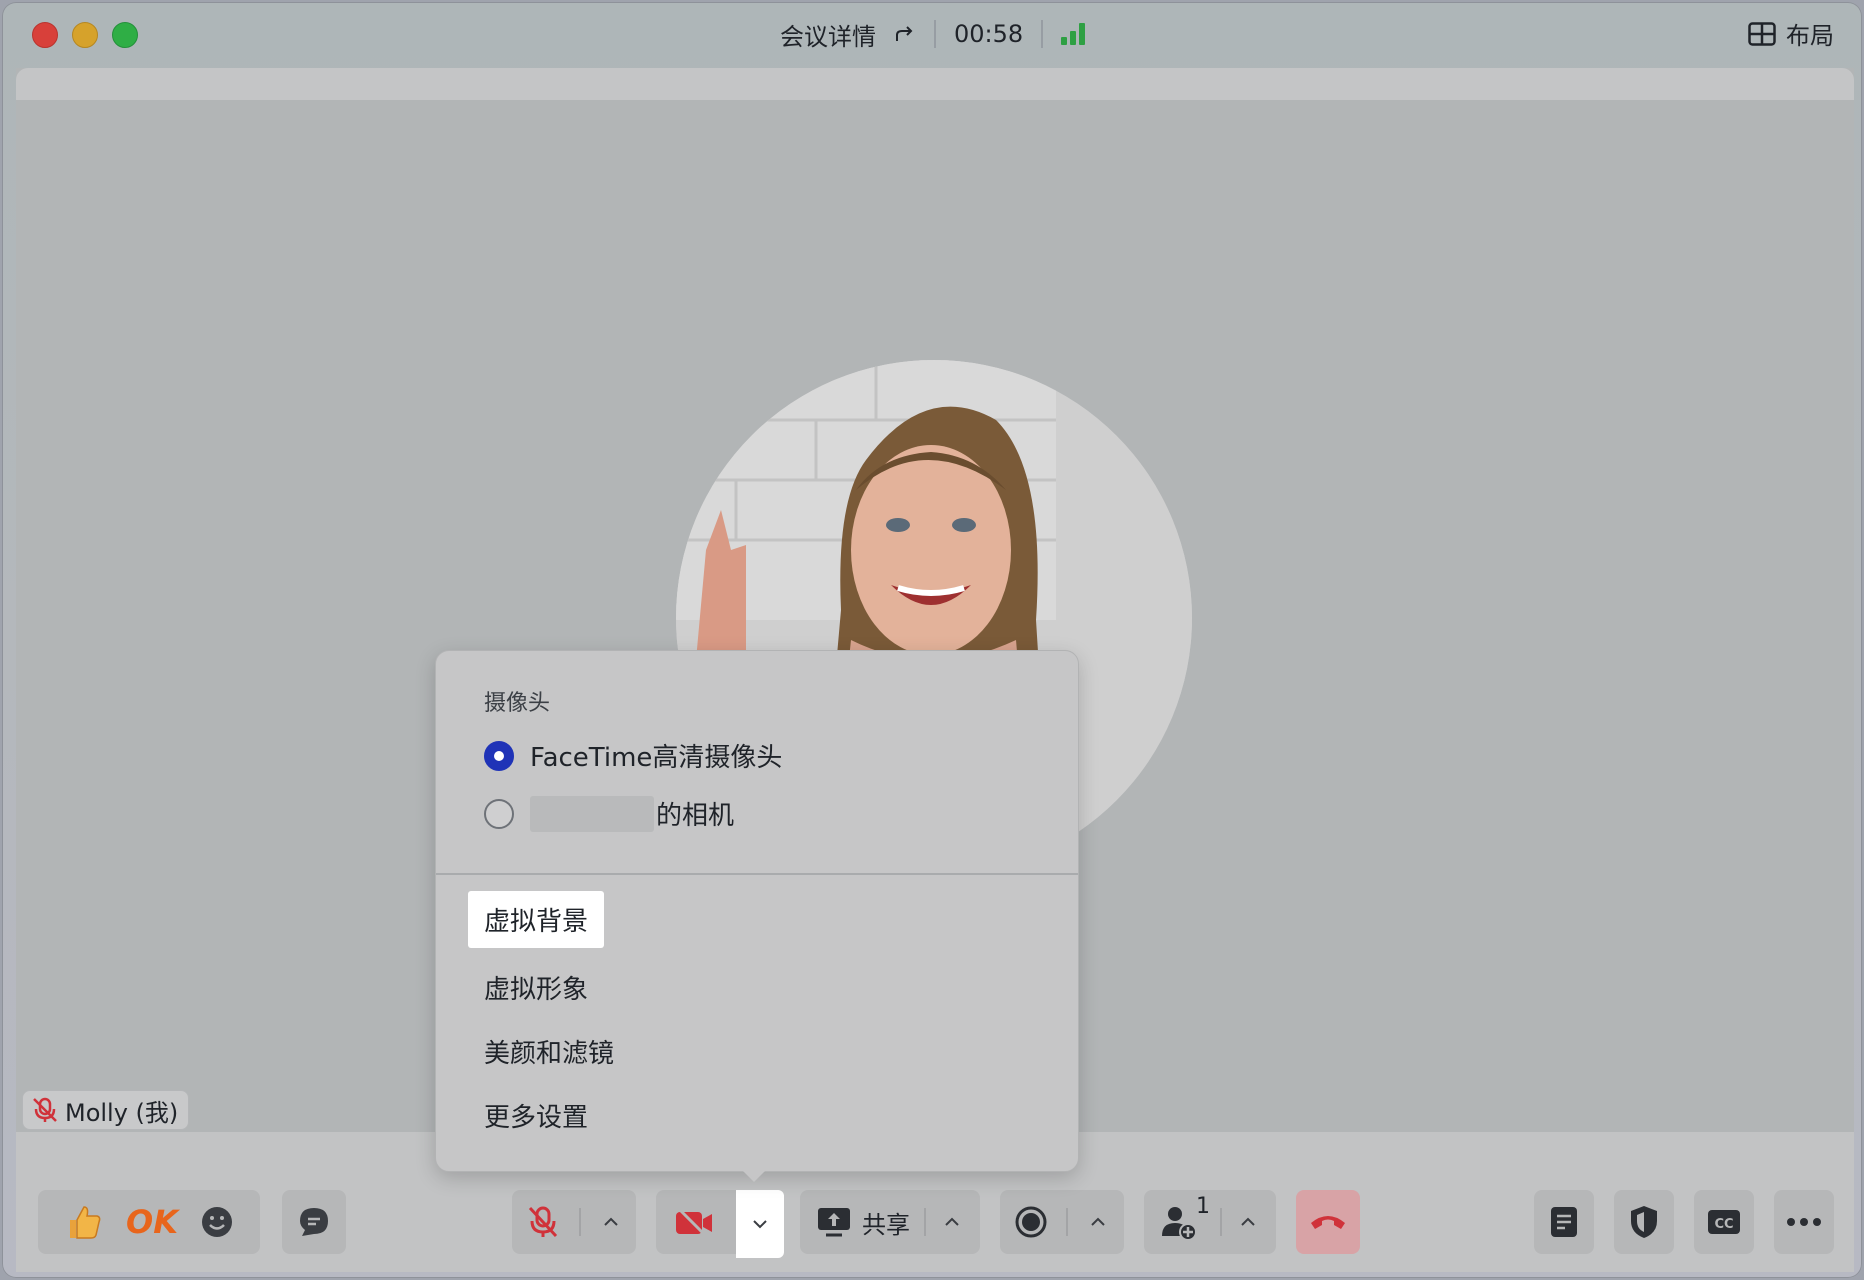  Describe the element at coordinates (499, 813) in the screenshot. I see `radio-unselected` at that location.